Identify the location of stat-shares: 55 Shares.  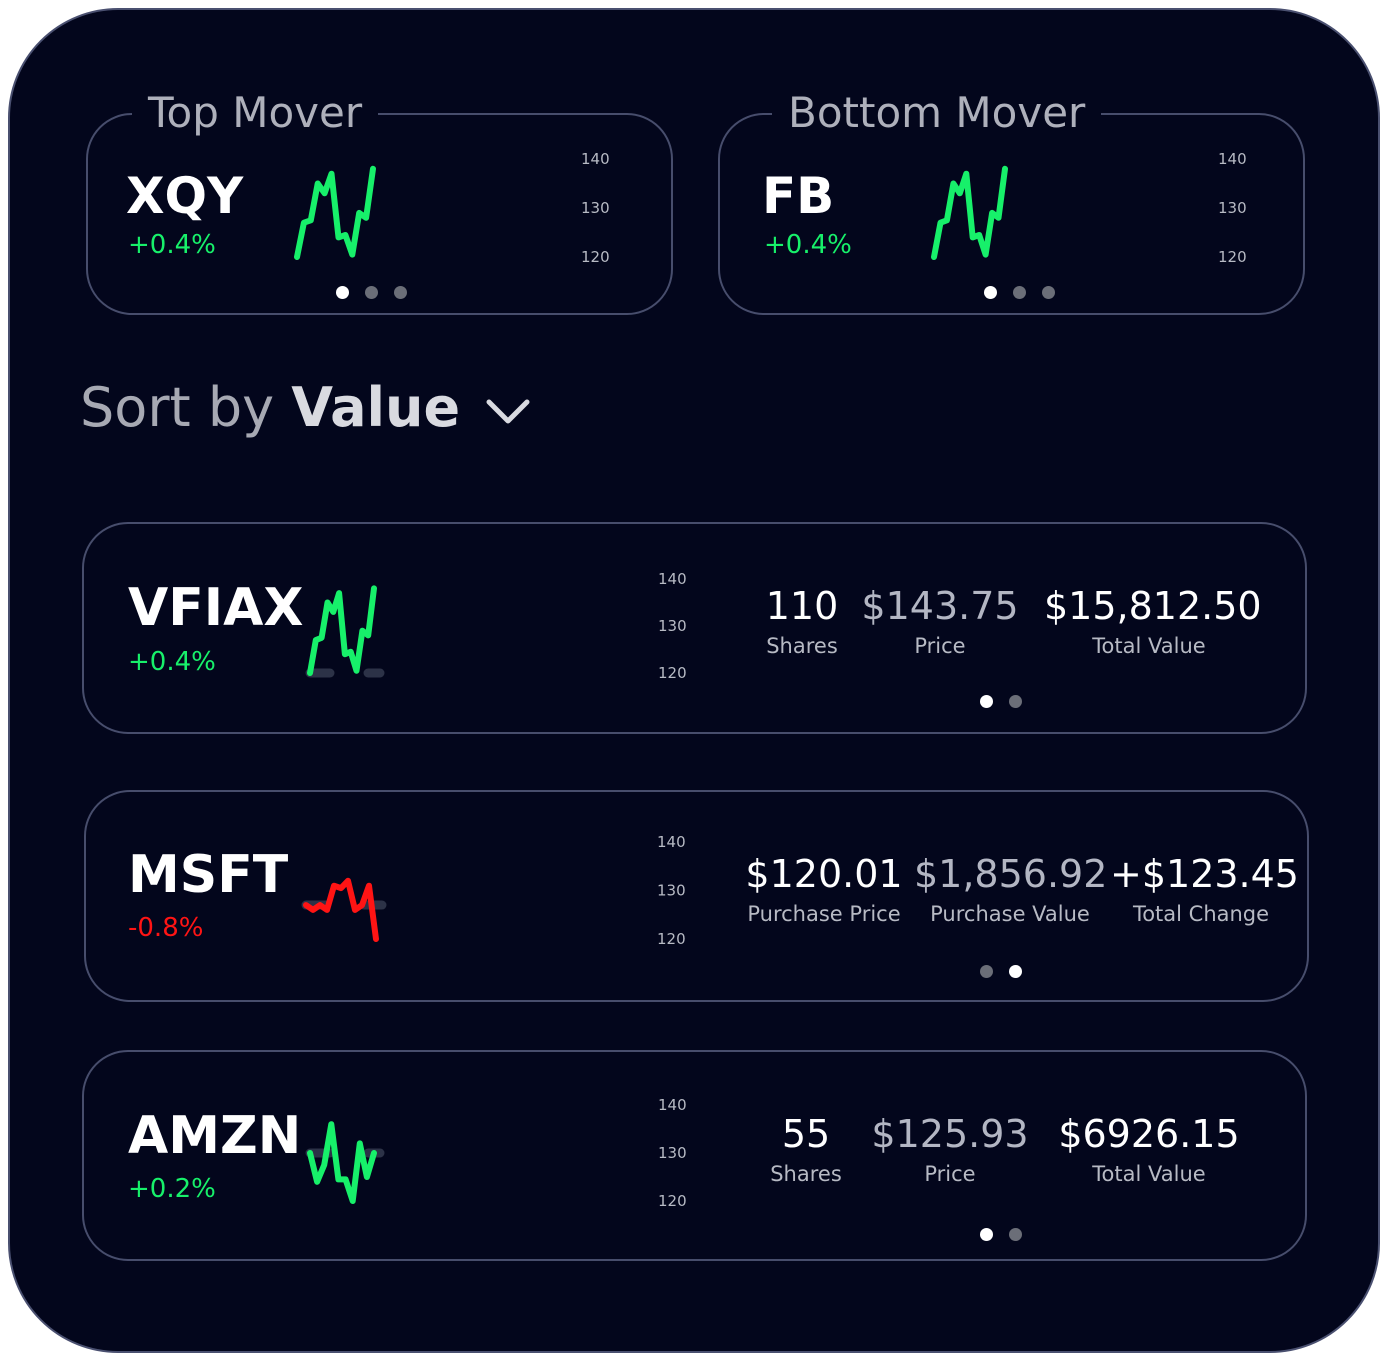
(806, 1150).